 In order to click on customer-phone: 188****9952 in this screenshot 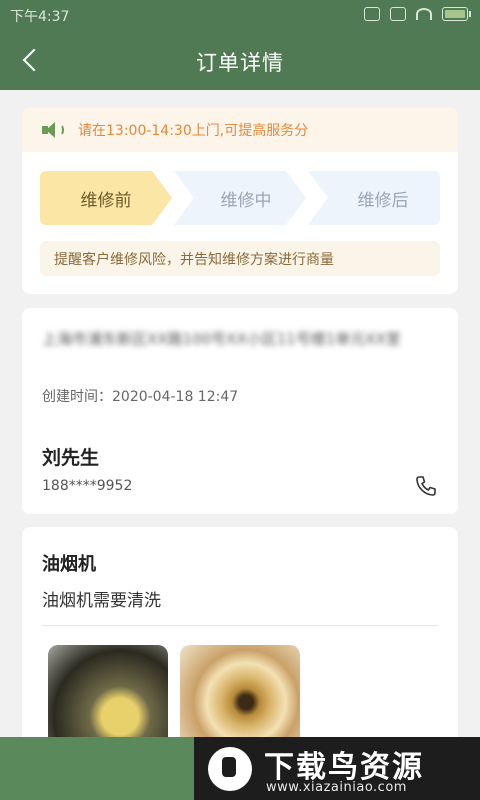, I will do `click(87, 486)`.